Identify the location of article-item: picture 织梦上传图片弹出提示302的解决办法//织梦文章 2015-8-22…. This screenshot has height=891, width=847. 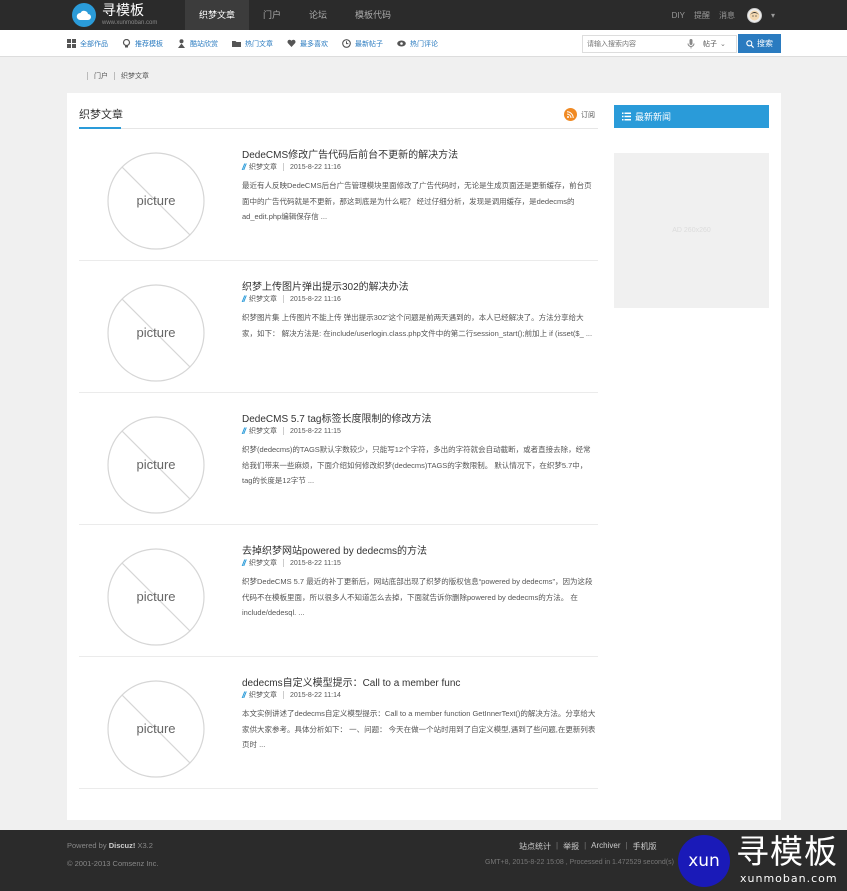
(338, 327).